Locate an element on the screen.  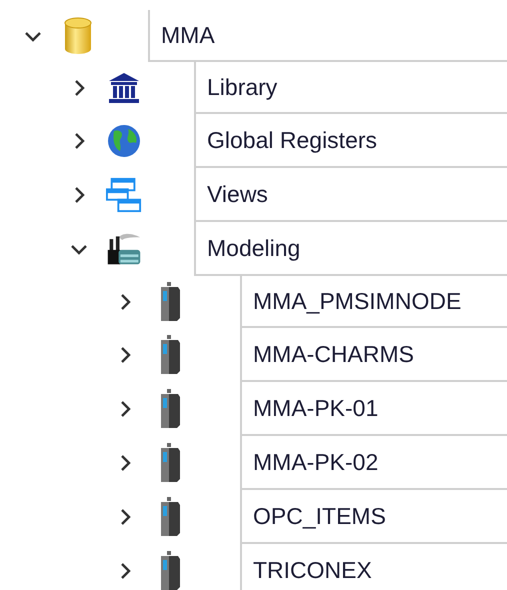
globe-icon is located at coordinates (124, 141).